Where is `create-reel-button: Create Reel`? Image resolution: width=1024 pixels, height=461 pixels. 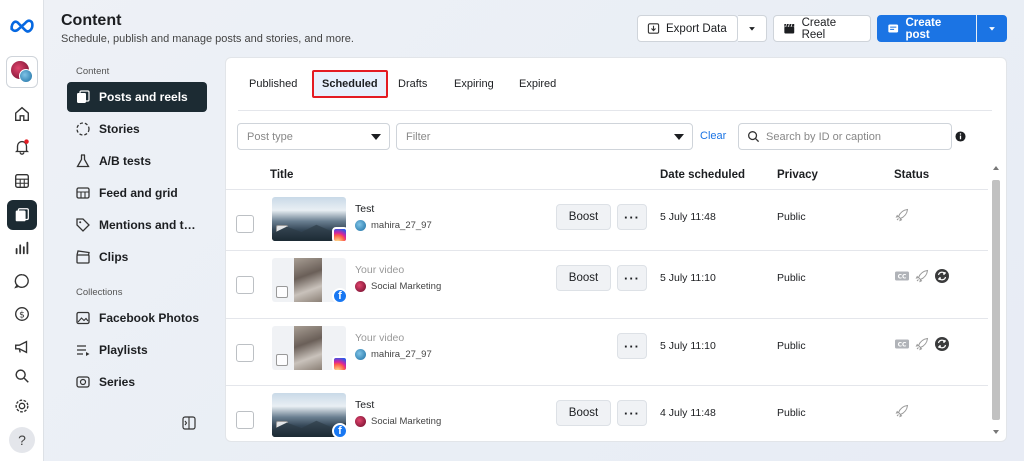 create-reel-button: Create Reel is located at coordinates (822, 28).